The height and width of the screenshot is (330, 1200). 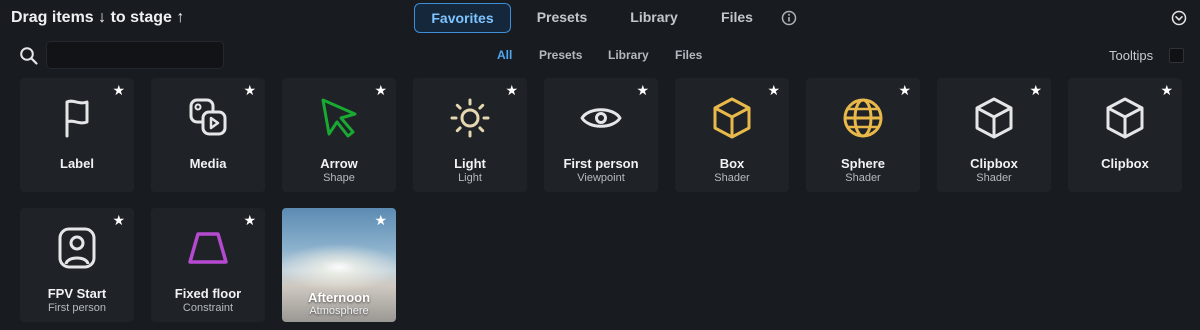 I want to click on item-type: Shape, so click(x=339, y=178).